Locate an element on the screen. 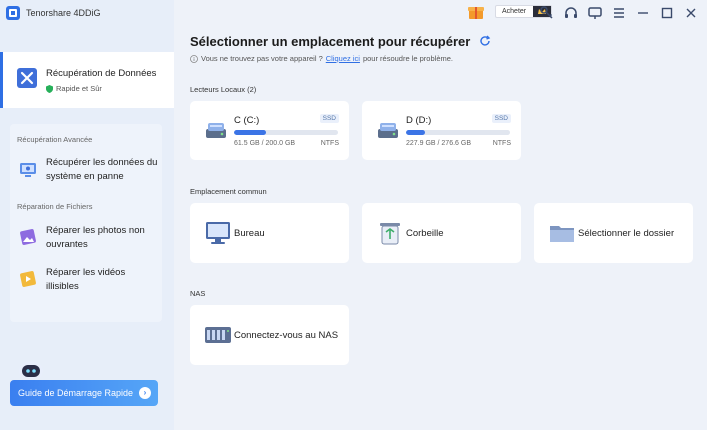 This screenshot has height=430, width=707. nas-icon is located at coordinates (218, 335).